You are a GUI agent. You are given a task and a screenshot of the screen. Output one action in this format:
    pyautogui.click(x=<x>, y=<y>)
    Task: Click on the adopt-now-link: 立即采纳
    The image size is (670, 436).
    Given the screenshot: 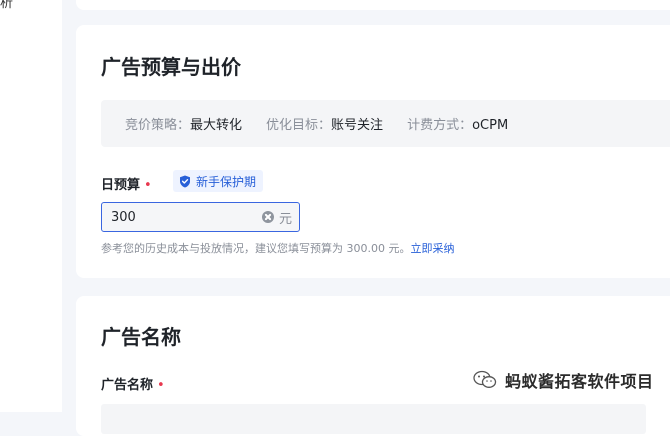 What is the action you would take?
    pyautogui.click(x=432, y=248)
    